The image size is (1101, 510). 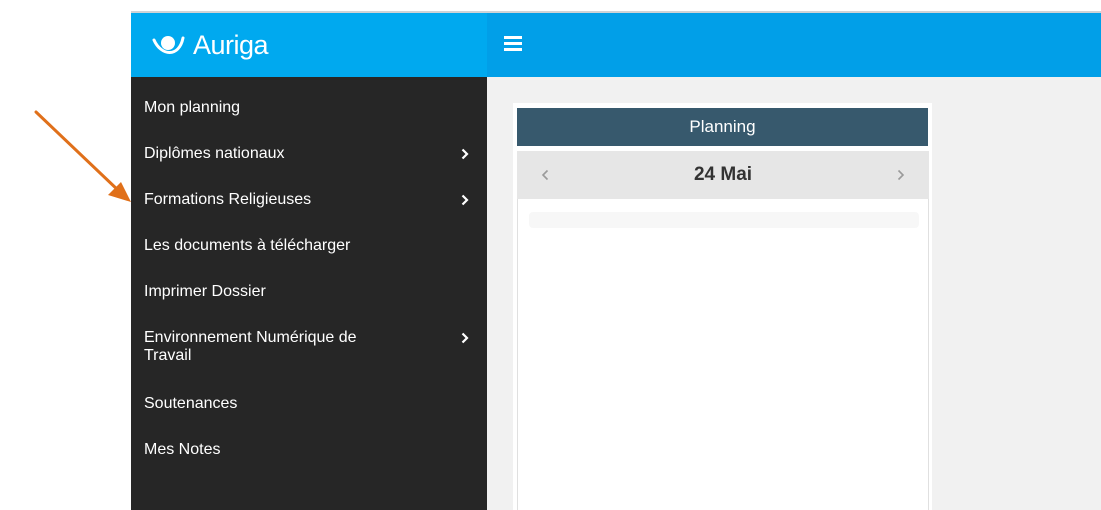 What do you see at coordinates (309, 108) in the screenshot?
I see `sidebar-item-mon-planning: Mon planning` at bounding box center [309, 108].